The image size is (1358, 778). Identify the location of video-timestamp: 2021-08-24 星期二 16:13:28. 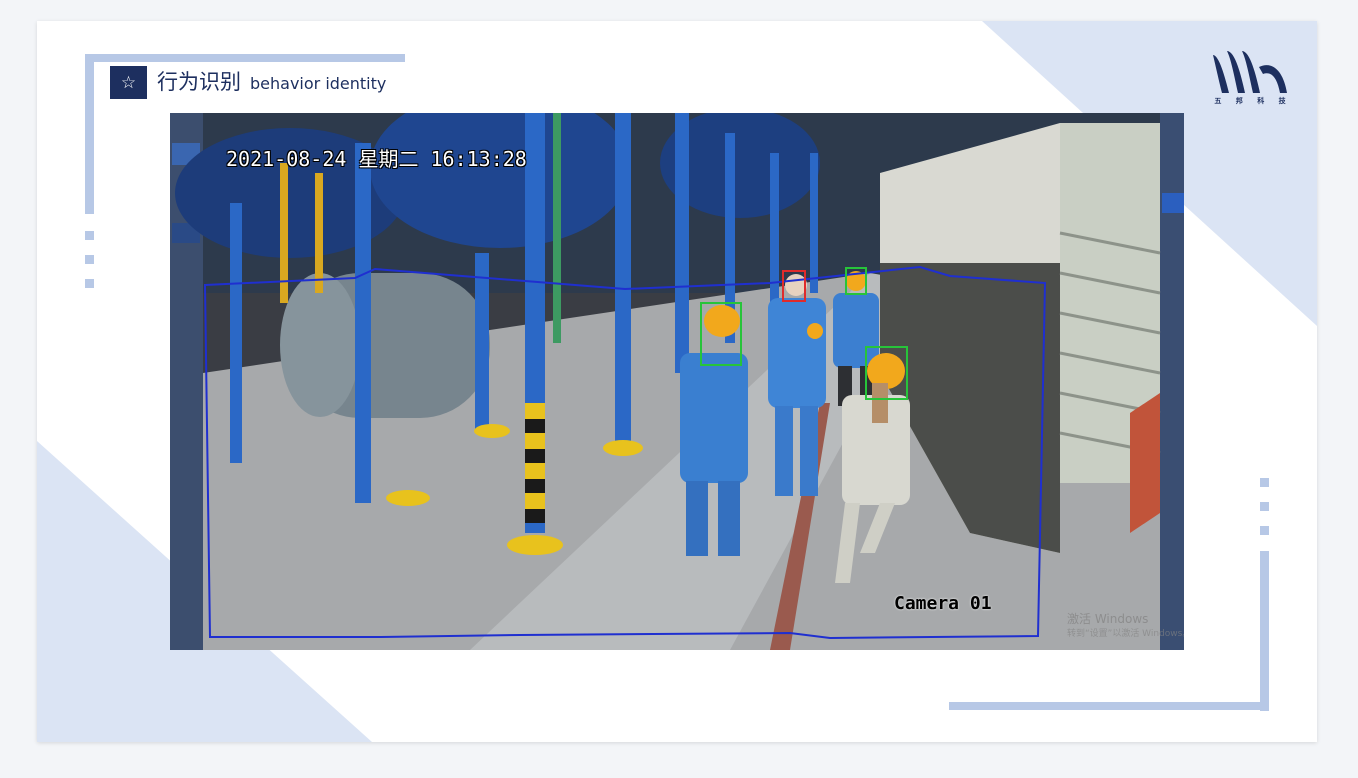
(376, 159).